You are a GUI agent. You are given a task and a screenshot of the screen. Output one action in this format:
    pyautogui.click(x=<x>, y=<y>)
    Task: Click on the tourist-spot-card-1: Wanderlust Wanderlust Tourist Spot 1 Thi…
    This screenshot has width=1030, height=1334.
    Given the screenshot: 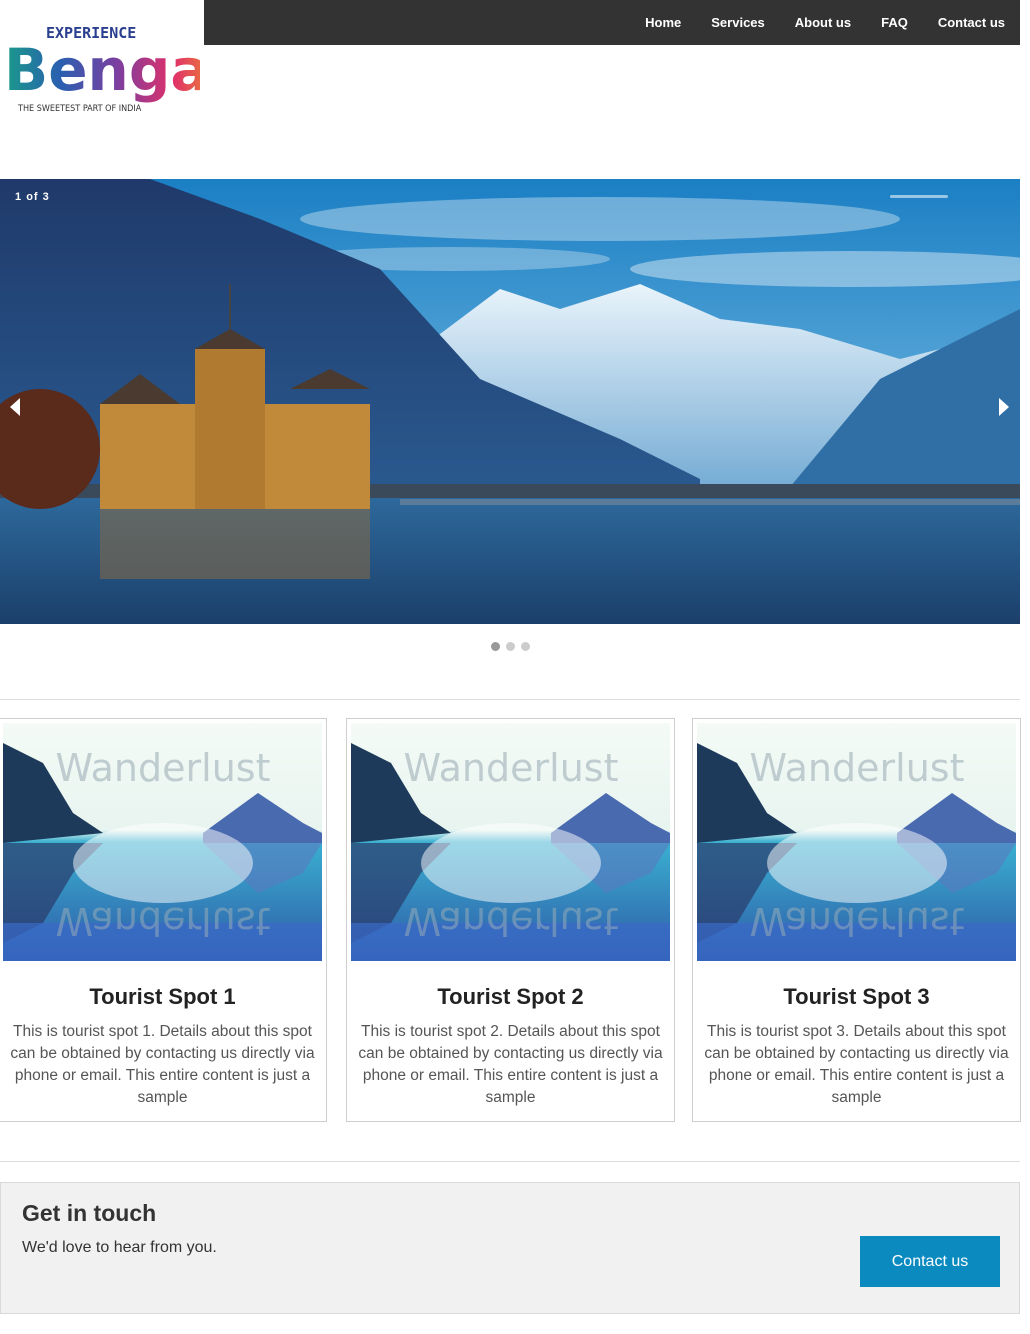 What is the action you would take?
    pyautogui.click(x=163, y=920)
    